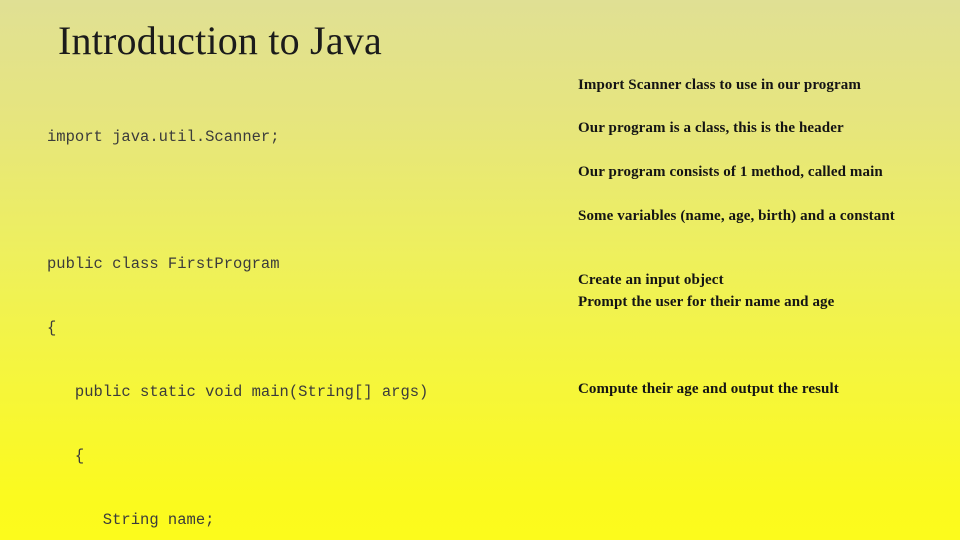  Describe the element at coordinates (651, 280) in the screenshot. I see `annotation-create-input-object: Create an input object` at that location.